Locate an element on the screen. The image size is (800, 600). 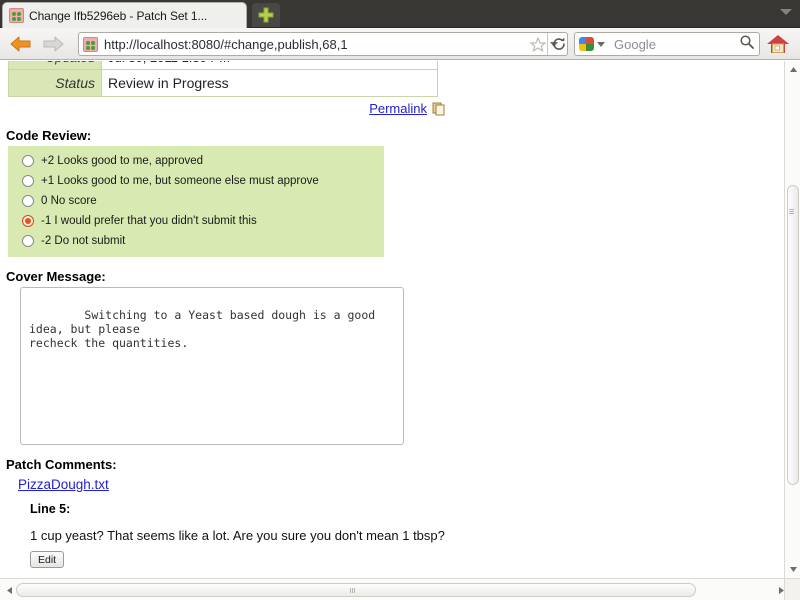
chevron-down-icon is located at coordinates (786, 12).